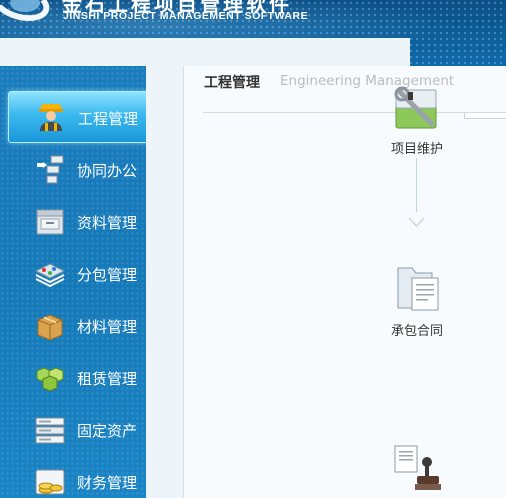  Describe the element at coordinates (485, 116) in the screenshot. I see `flow-connector` at that location.